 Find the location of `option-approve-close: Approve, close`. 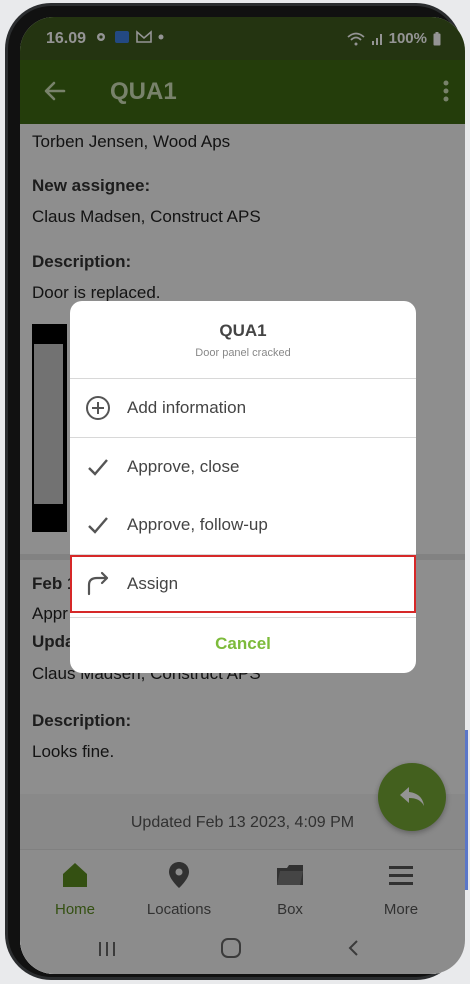

option-approve-close: Approve, close is located at coordinates (243, 467).